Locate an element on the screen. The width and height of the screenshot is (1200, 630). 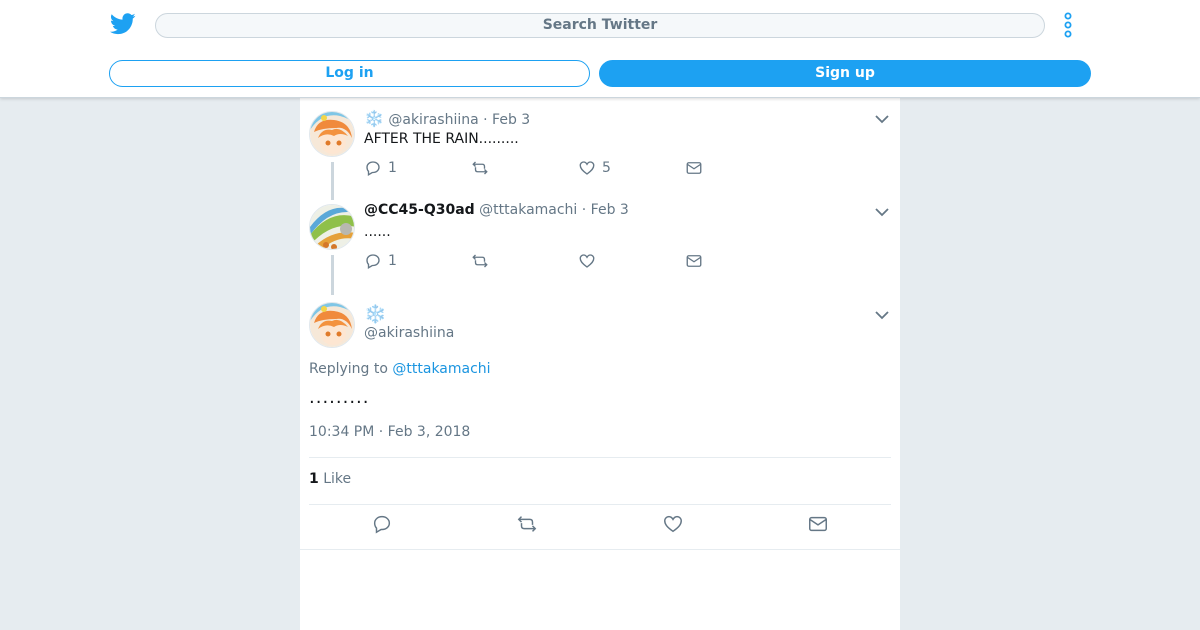
display-name: @CC45-Q30ad is located at coordinates (419, 210).